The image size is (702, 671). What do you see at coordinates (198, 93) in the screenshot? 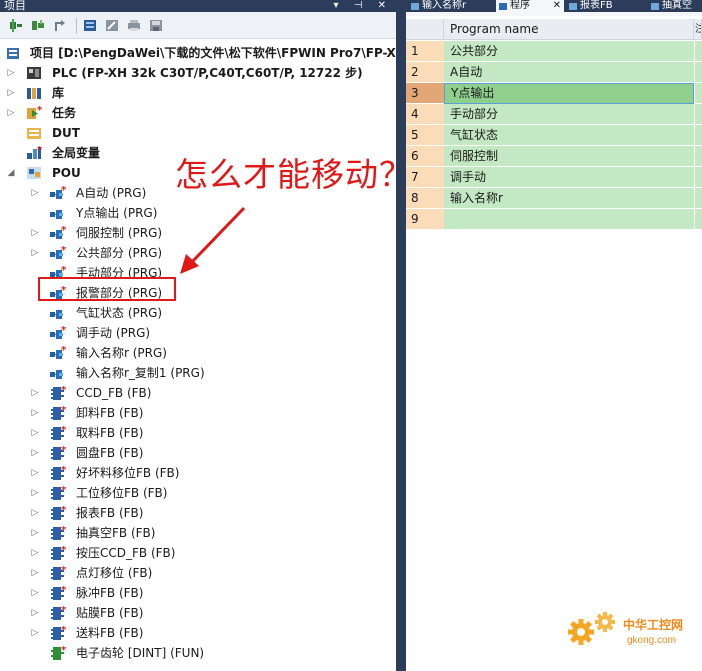
I see `tree-item-lib: ▷ 库` at bounding box center [198, 93].